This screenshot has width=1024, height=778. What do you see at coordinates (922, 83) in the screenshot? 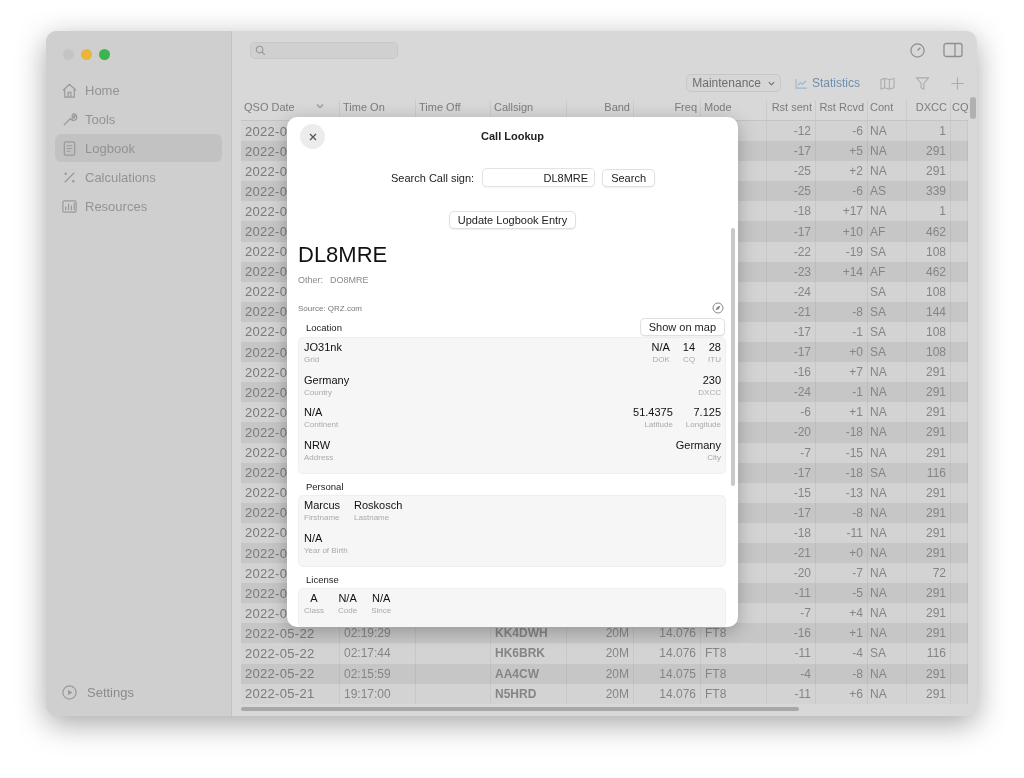
I see `funnel-icon` at bounding box center [922, 83].